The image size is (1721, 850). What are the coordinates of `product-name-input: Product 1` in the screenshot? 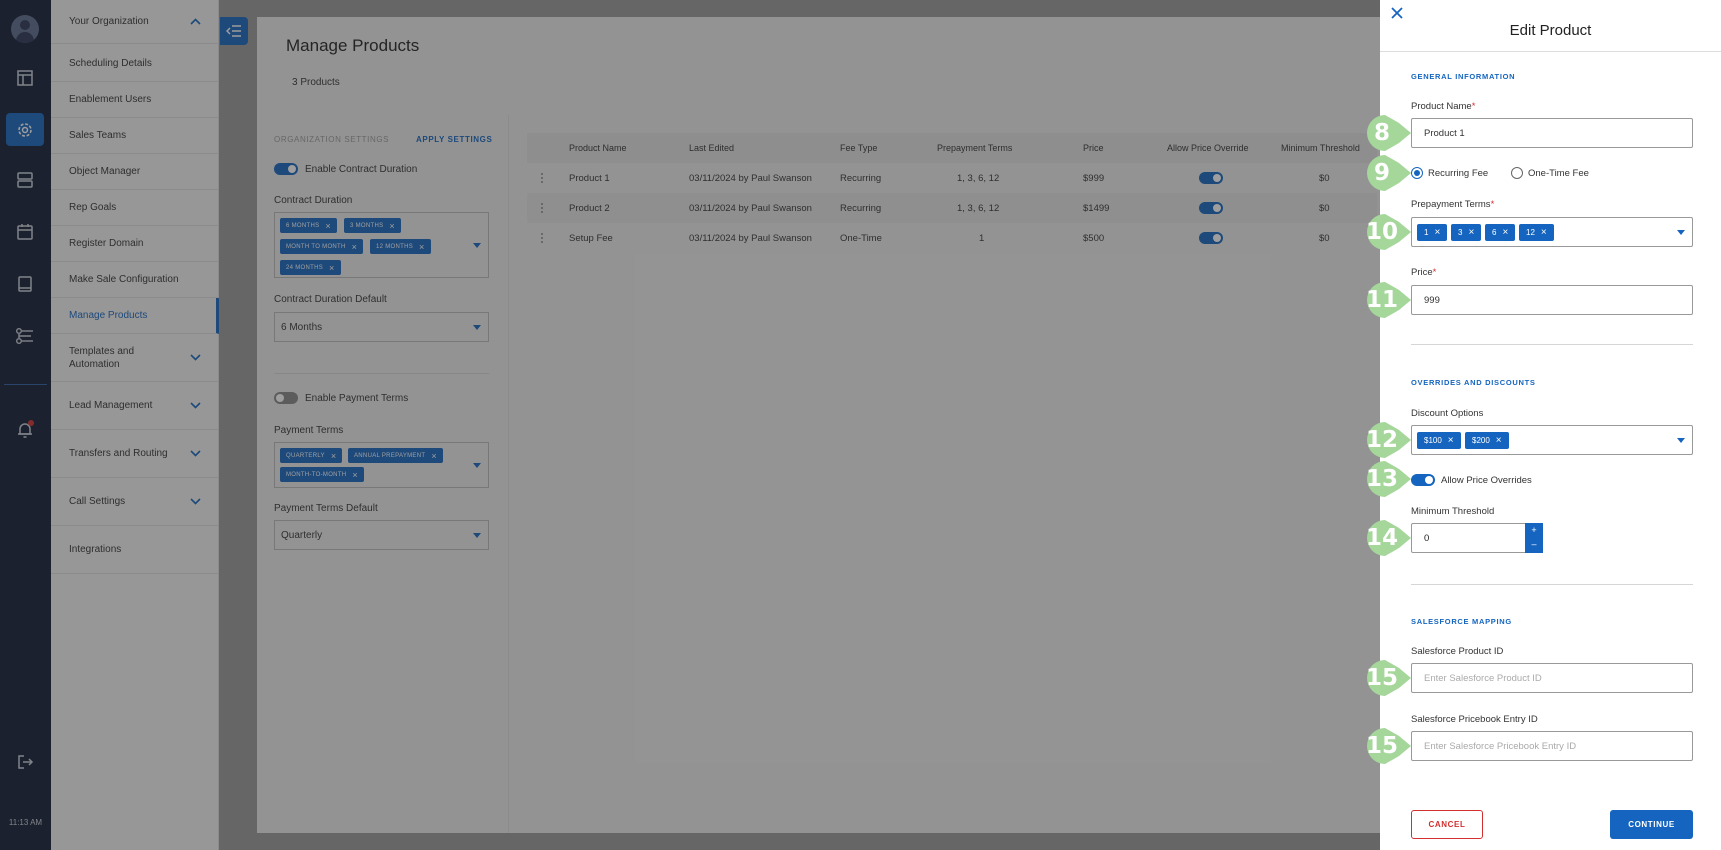 It's located at (1552, 133).